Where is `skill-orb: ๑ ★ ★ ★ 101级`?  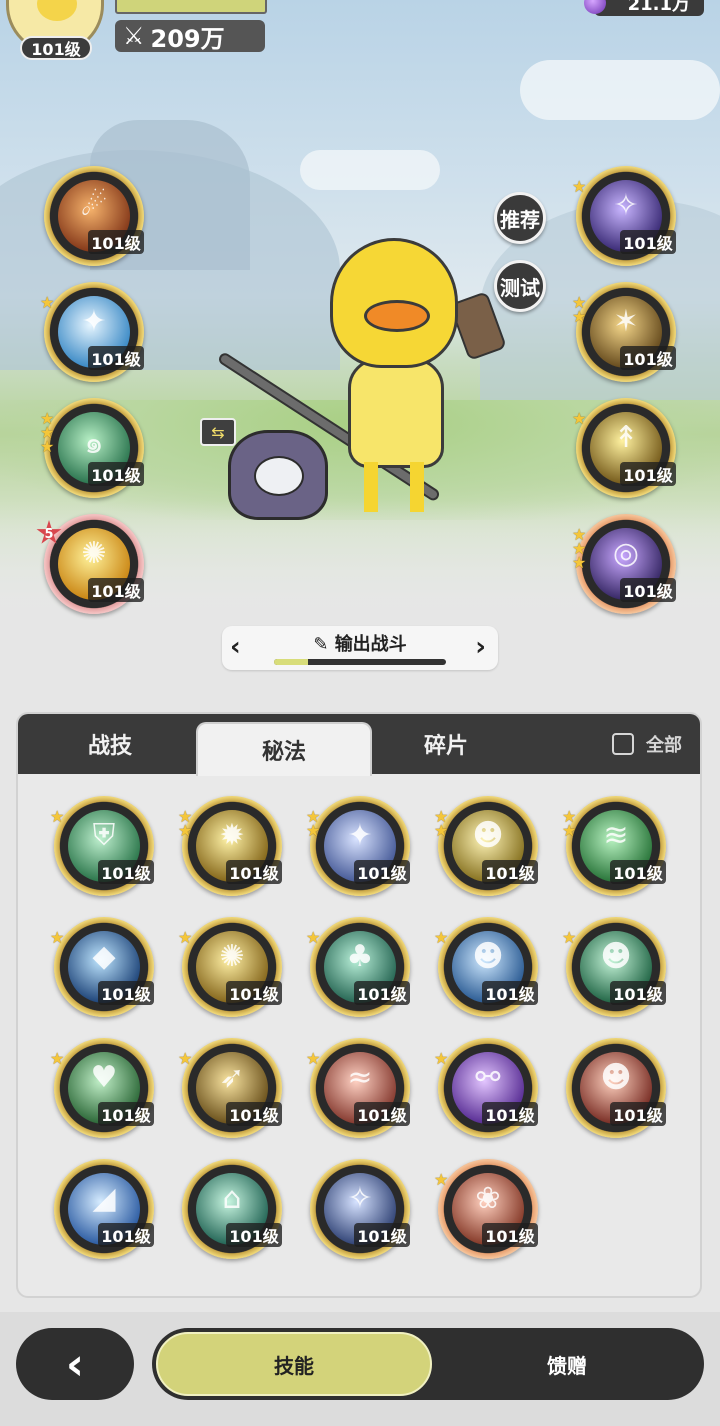
skill-orb: ๑ ★ ★ ★ 101级 is located at coordinates (92, 448).